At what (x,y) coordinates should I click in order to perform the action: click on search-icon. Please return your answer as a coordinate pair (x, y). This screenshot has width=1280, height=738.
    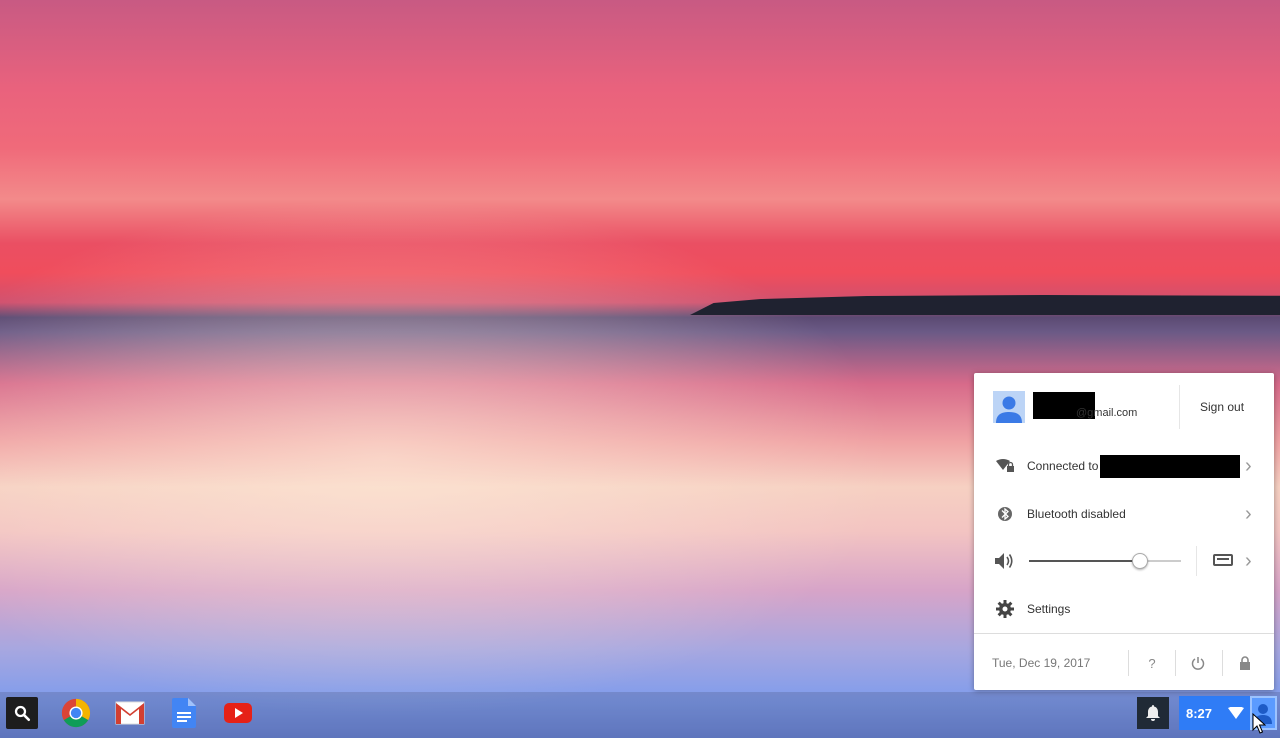
    Looking at the image, I should click on (22, 713).